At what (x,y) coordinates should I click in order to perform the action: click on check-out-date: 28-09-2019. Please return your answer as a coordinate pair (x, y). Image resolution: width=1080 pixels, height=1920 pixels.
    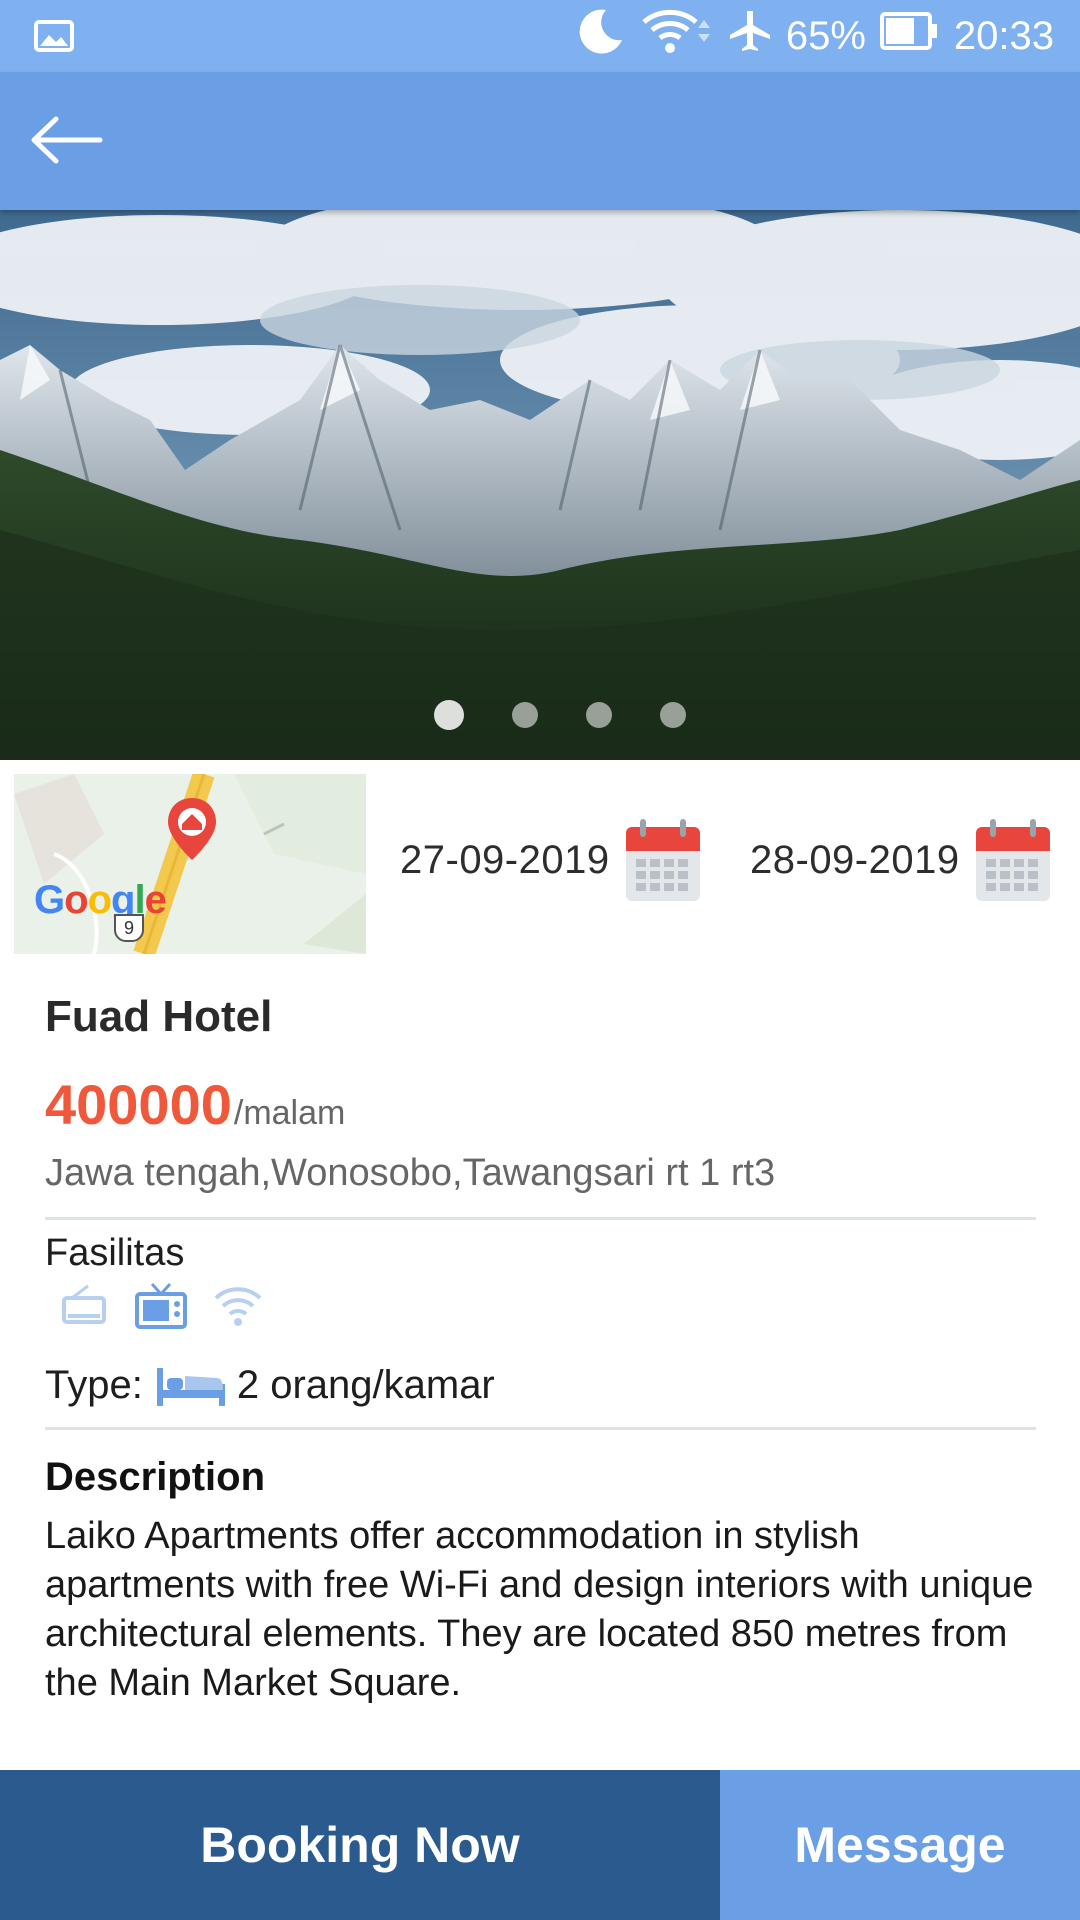
    Looking at the image, I should click on (855, 859).